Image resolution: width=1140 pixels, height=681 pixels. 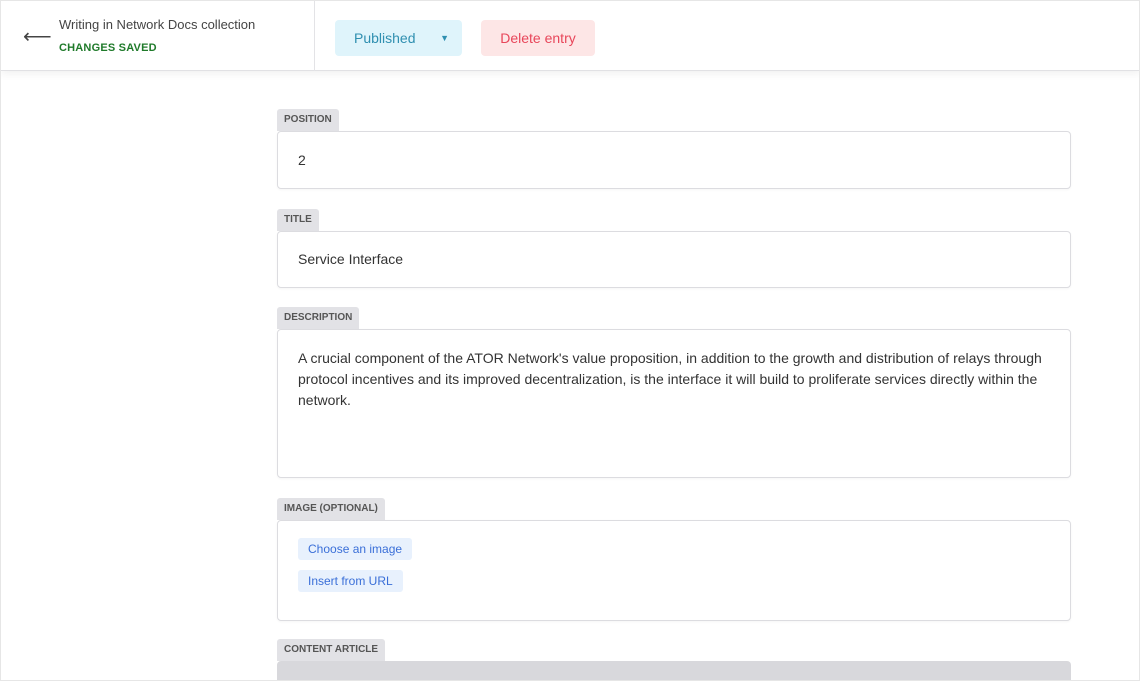 I want to click on title-field: Service Interface, so click(x=674, y=259).